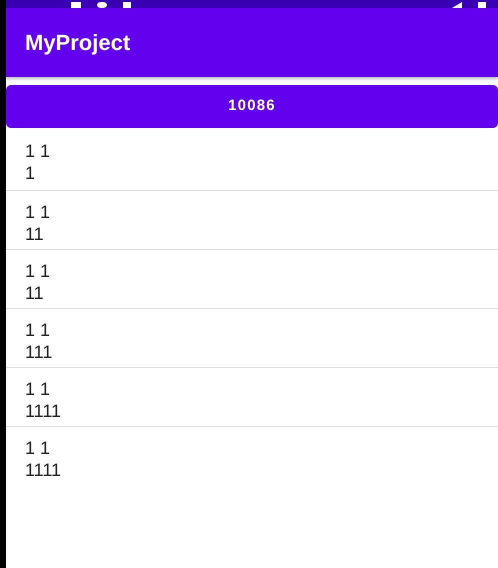 The image size is (498, 568). I want to click on call-button: 10086, so click(252, 106).